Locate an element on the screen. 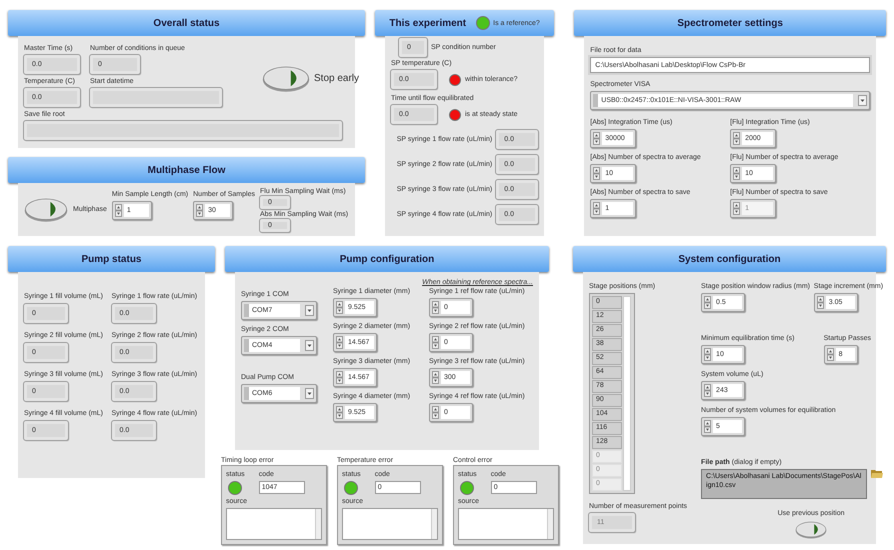  button-label: Stop early is located at coordinates (337, 79).